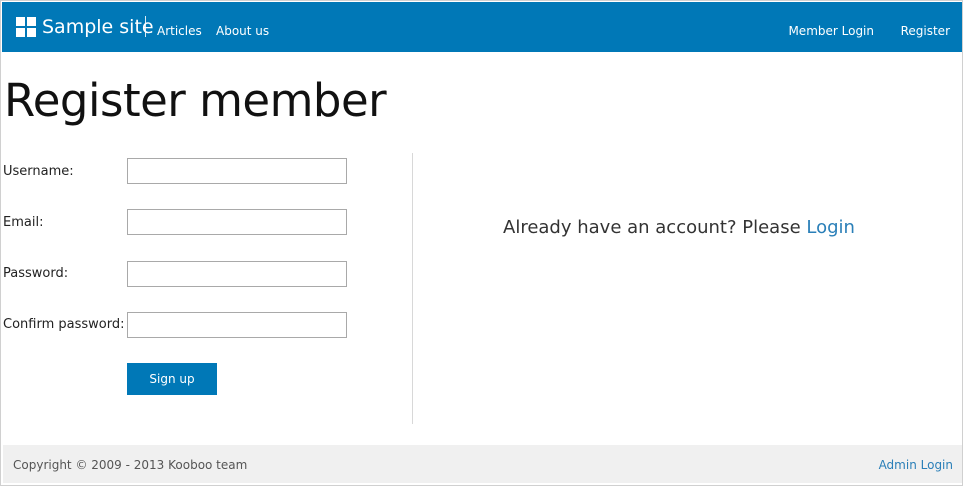 The width and height of the screenshot is (963, 486). I want to click on password-label: Password:, so click(36, 273).